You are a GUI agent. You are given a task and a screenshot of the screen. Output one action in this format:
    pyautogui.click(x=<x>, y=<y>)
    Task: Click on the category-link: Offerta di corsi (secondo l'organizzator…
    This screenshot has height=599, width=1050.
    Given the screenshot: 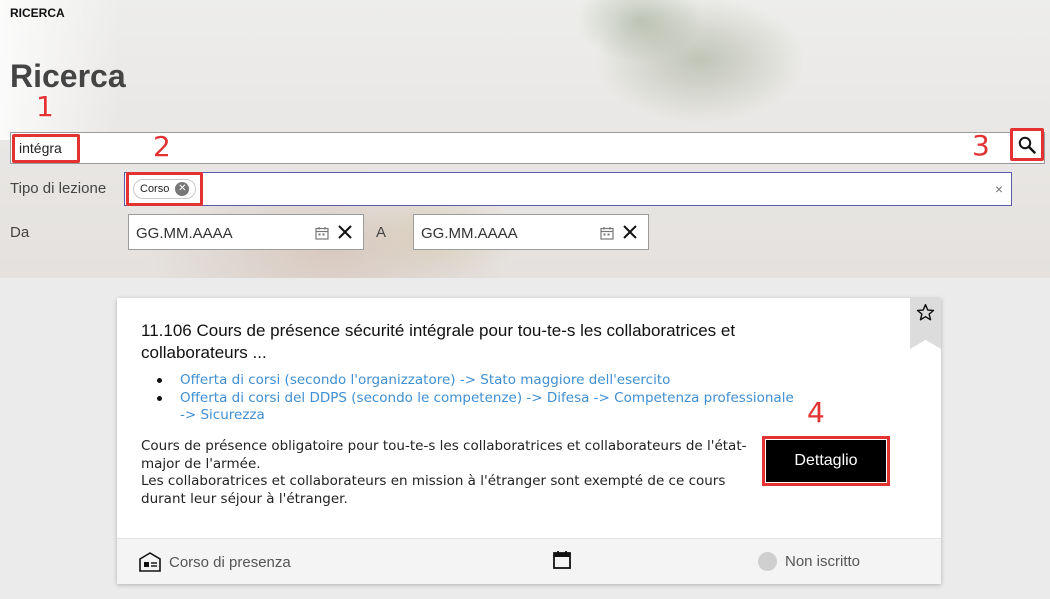 What is the action you would take?
    pyautogui.click(x=477, y=381)
    